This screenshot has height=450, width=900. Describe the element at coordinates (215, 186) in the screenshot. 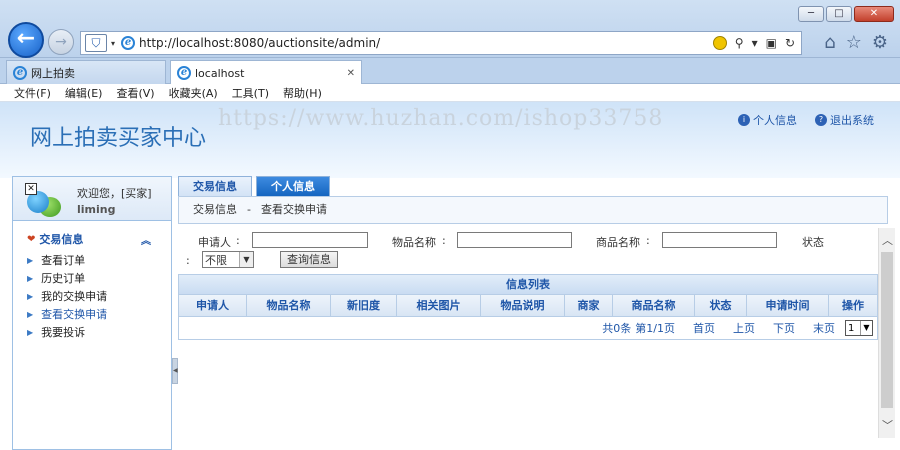

I see `tab-trade-info: 交易信息` at that location.